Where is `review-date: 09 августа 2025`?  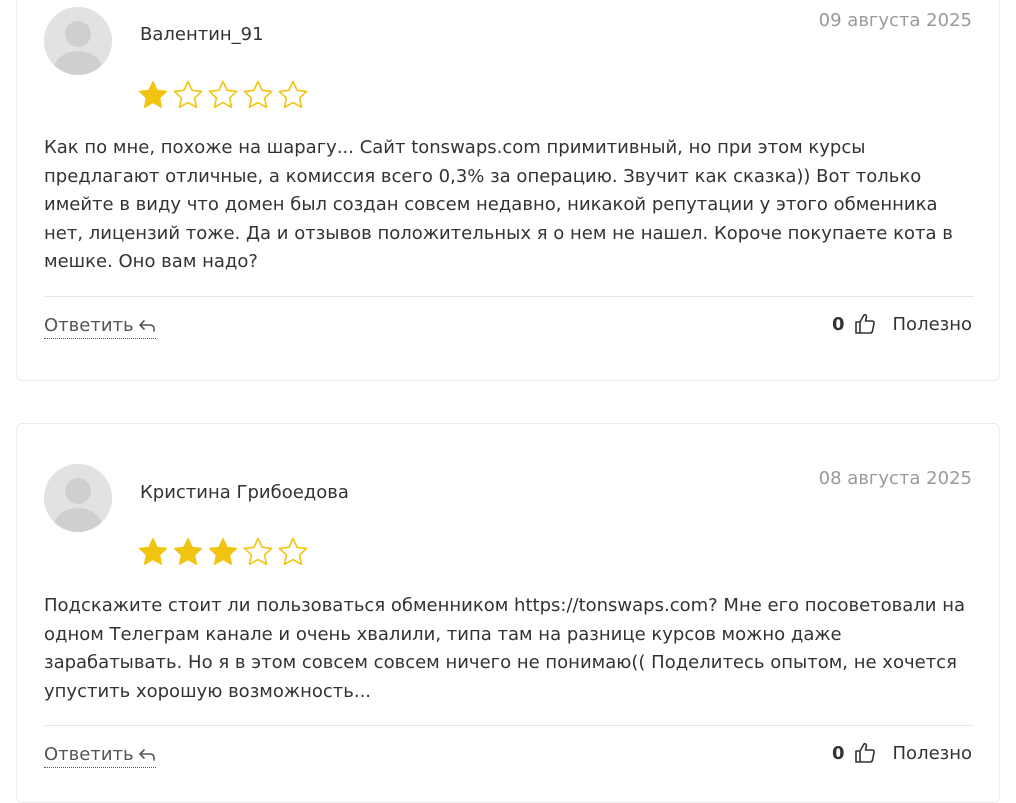
review-date: 09 августа 2025 is located at coordinates (895, 20).